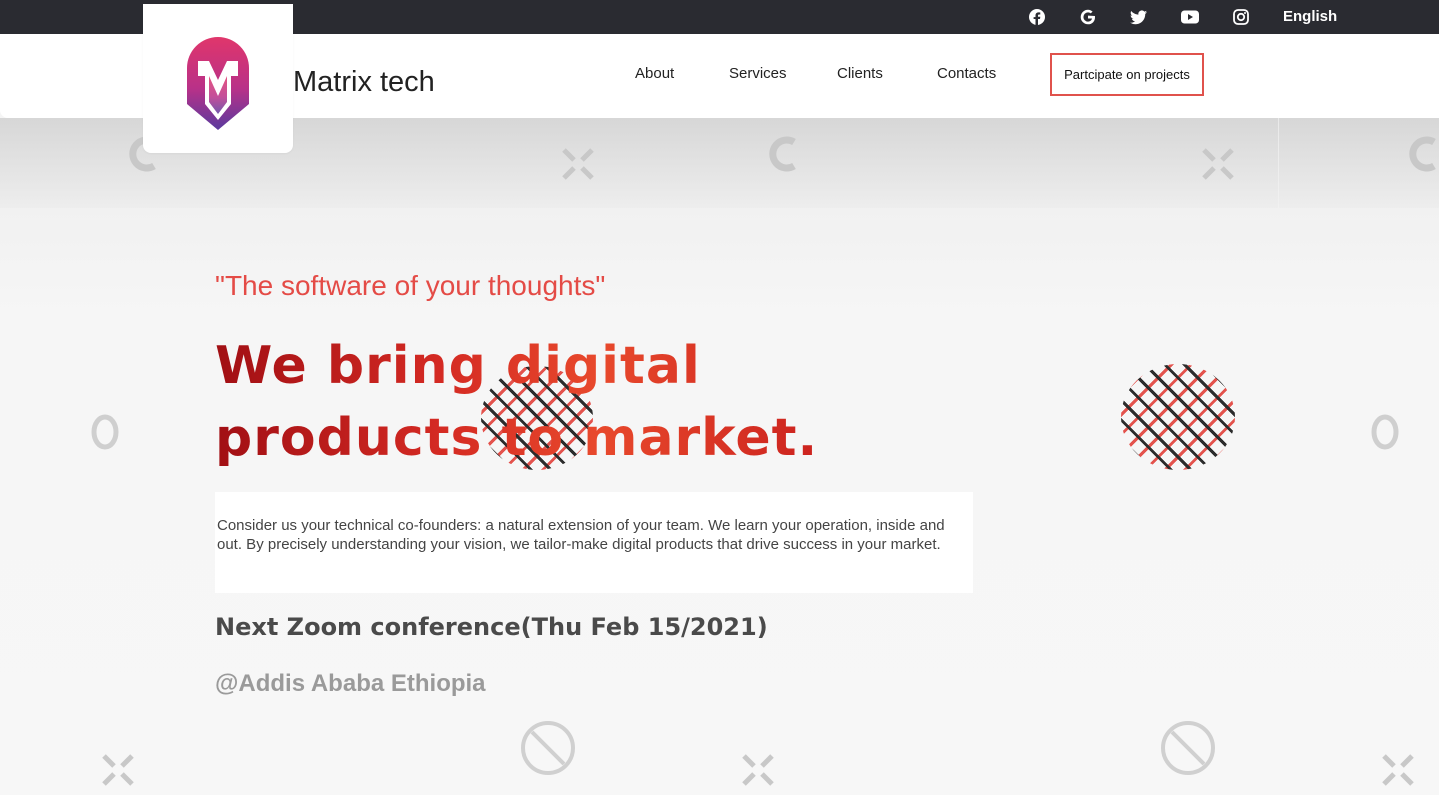 This screenshot has width=1439, height=795. What do you see at coordinates (491, 627) in the screenshot?
I see `event-announcement: Next Zoom conference(Thu Feb 15/2021)` at bounding box center [491, 627].